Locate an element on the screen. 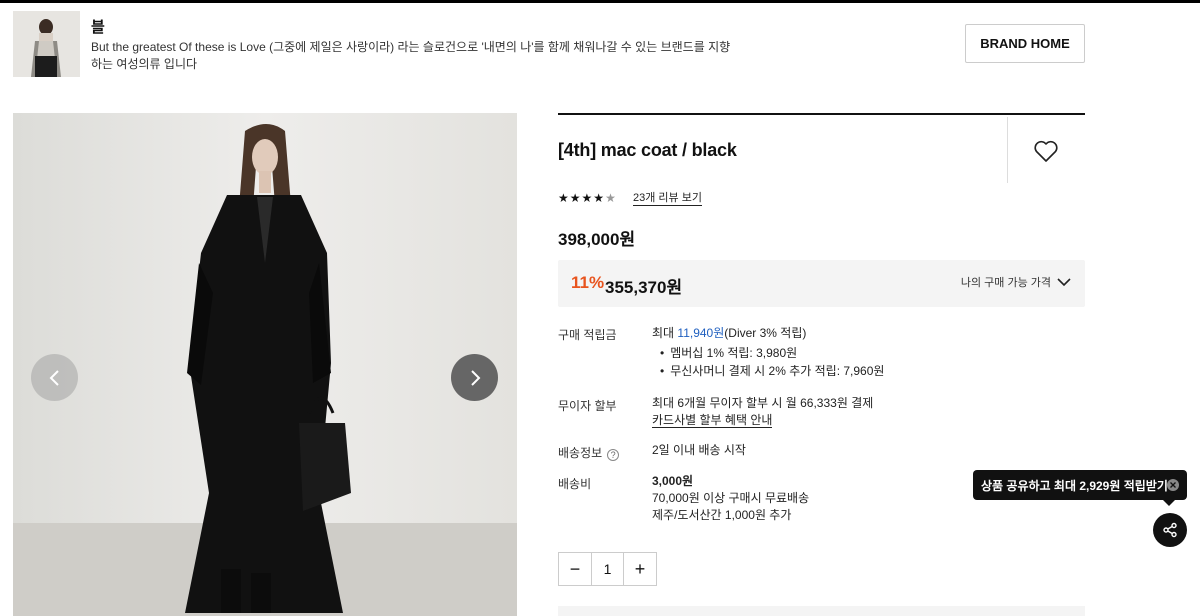  gallery-prev-button is located at coordinates (54, 377).